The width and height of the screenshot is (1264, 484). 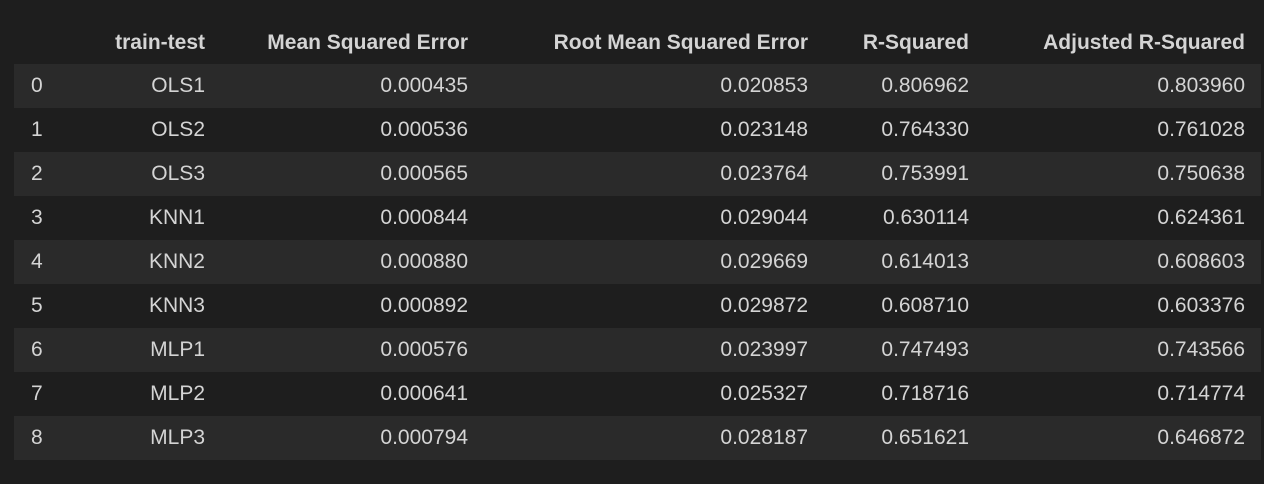 What do you see at coordinates (1201, 437) in the screenshot?
I see `adjusted-r-squared-cell: 0.646872` at bounding box center [1201, 437].